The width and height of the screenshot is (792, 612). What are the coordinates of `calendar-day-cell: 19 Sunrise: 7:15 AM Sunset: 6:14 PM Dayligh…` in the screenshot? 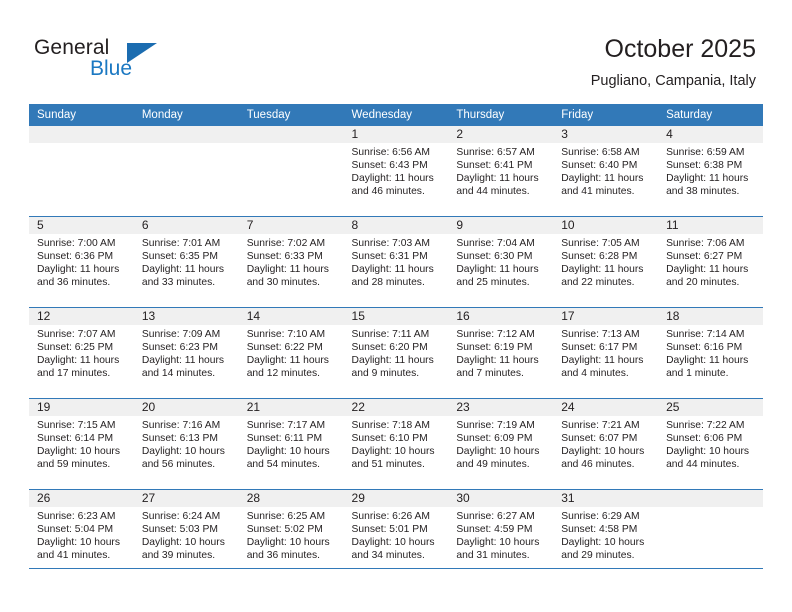 It's located at (81, 444).